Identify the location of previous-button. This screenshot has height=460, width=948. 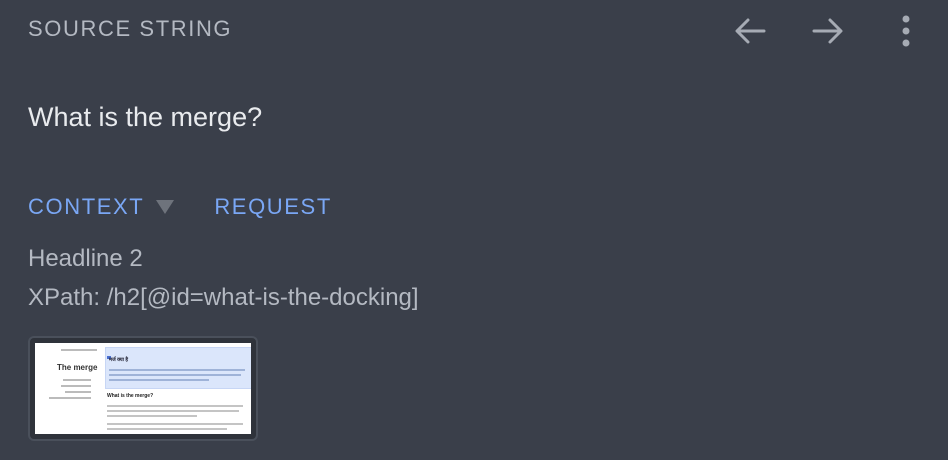
(750, 31).